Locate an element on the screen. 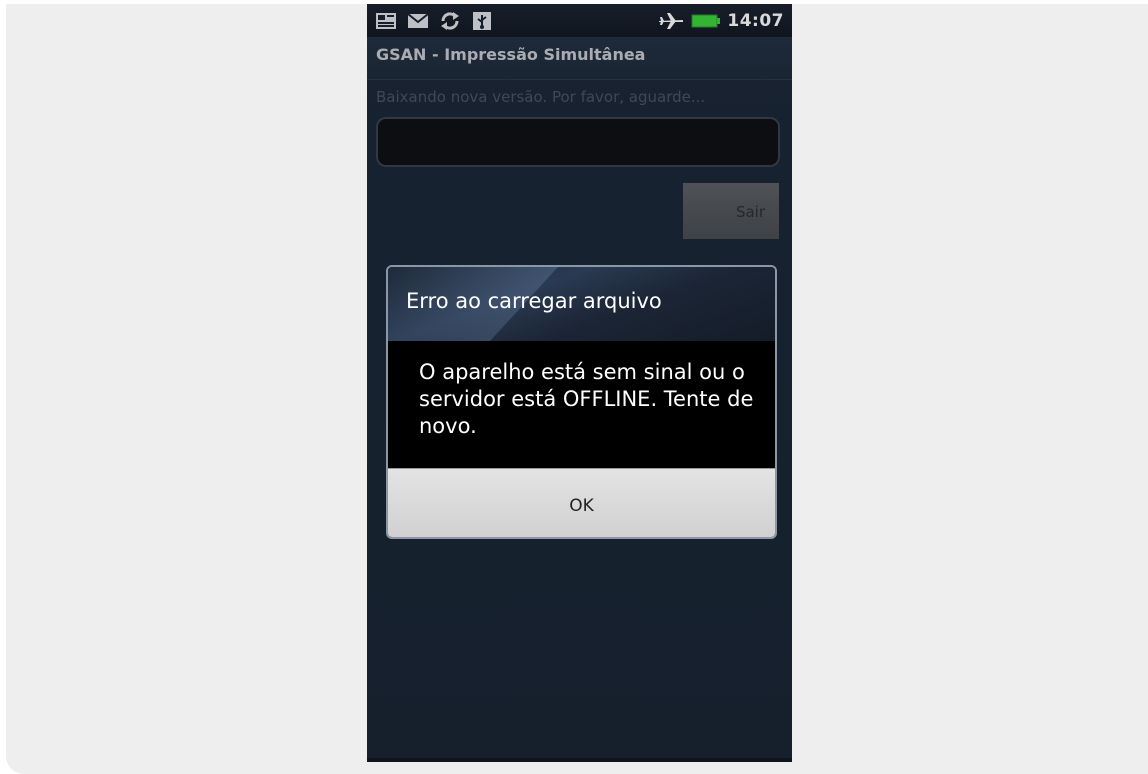 This screenshot has height=774, width=1148. dialog-title: Erro ao carregar arquivo is located at coordinates (534, 301).